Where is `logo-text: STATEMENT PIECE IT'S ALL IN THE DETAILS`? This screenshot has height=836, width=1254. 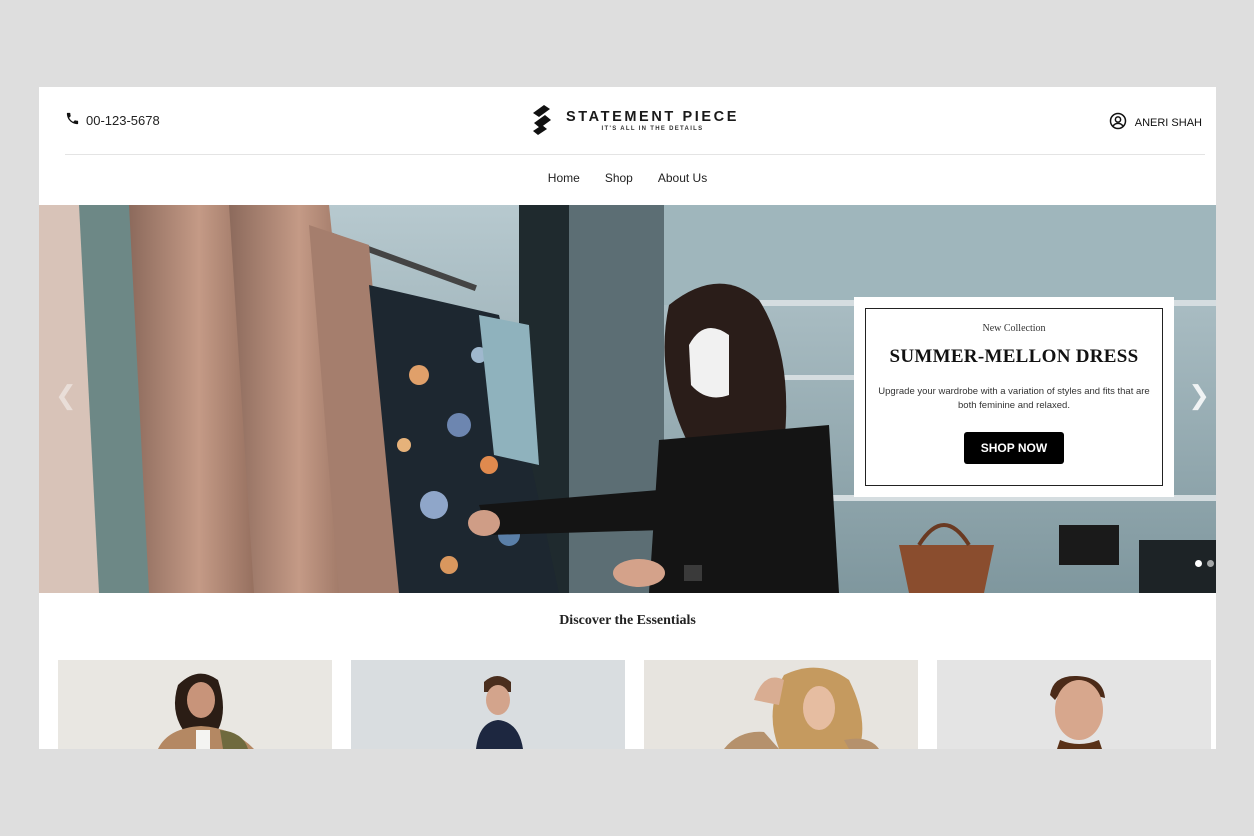 logo-text: STATEMENT PIECE IT'S ALL IN THE DETAILS is located at coordinates (652, 120).